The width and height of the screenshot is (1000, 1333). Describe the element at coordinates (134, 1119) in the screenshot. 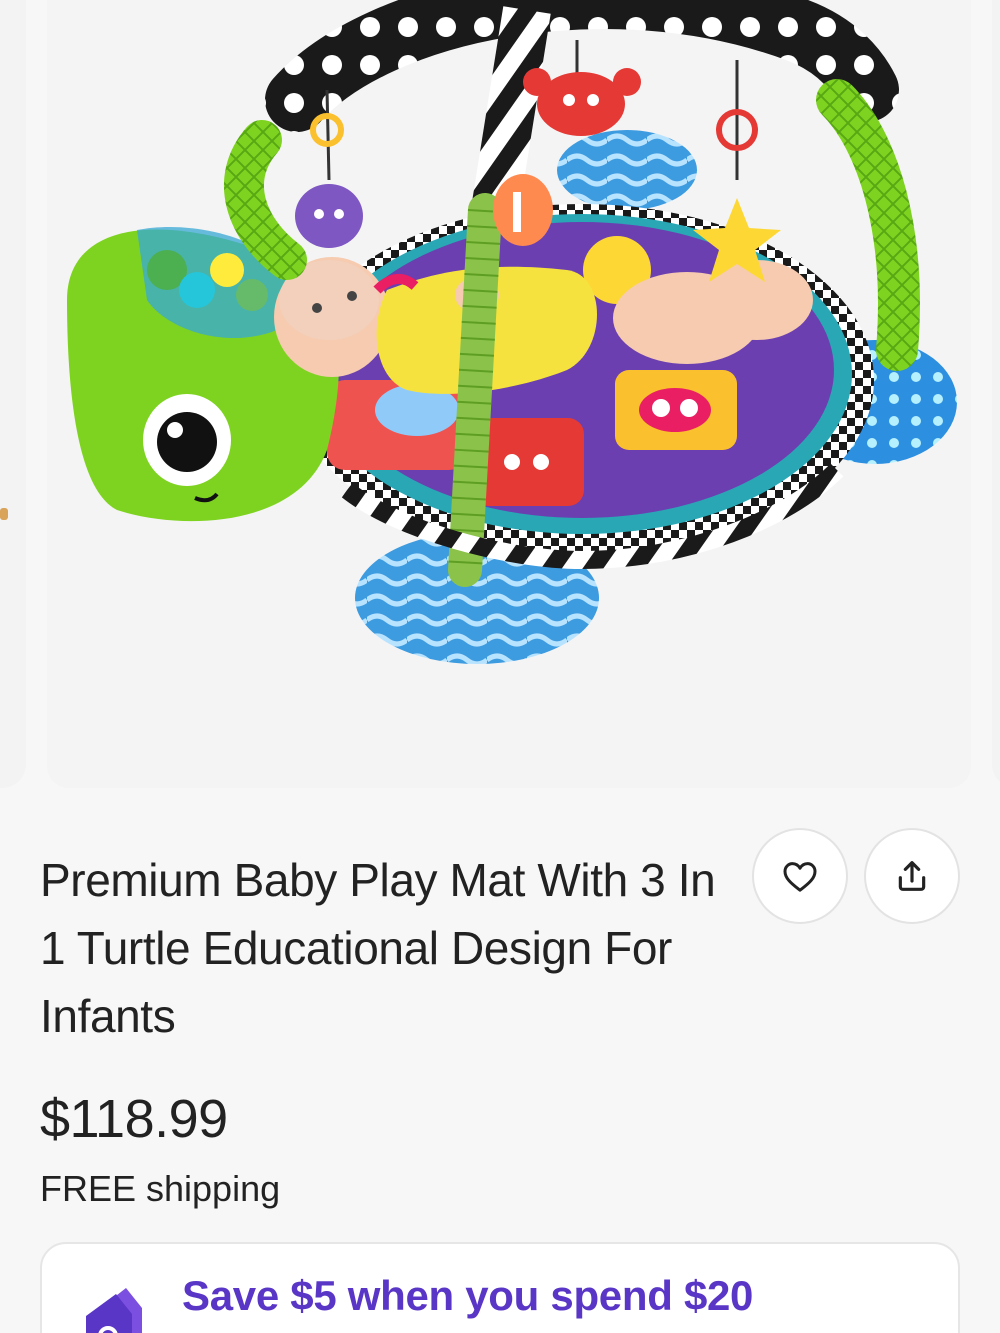

I see `listing-price: $118.99` at that location.